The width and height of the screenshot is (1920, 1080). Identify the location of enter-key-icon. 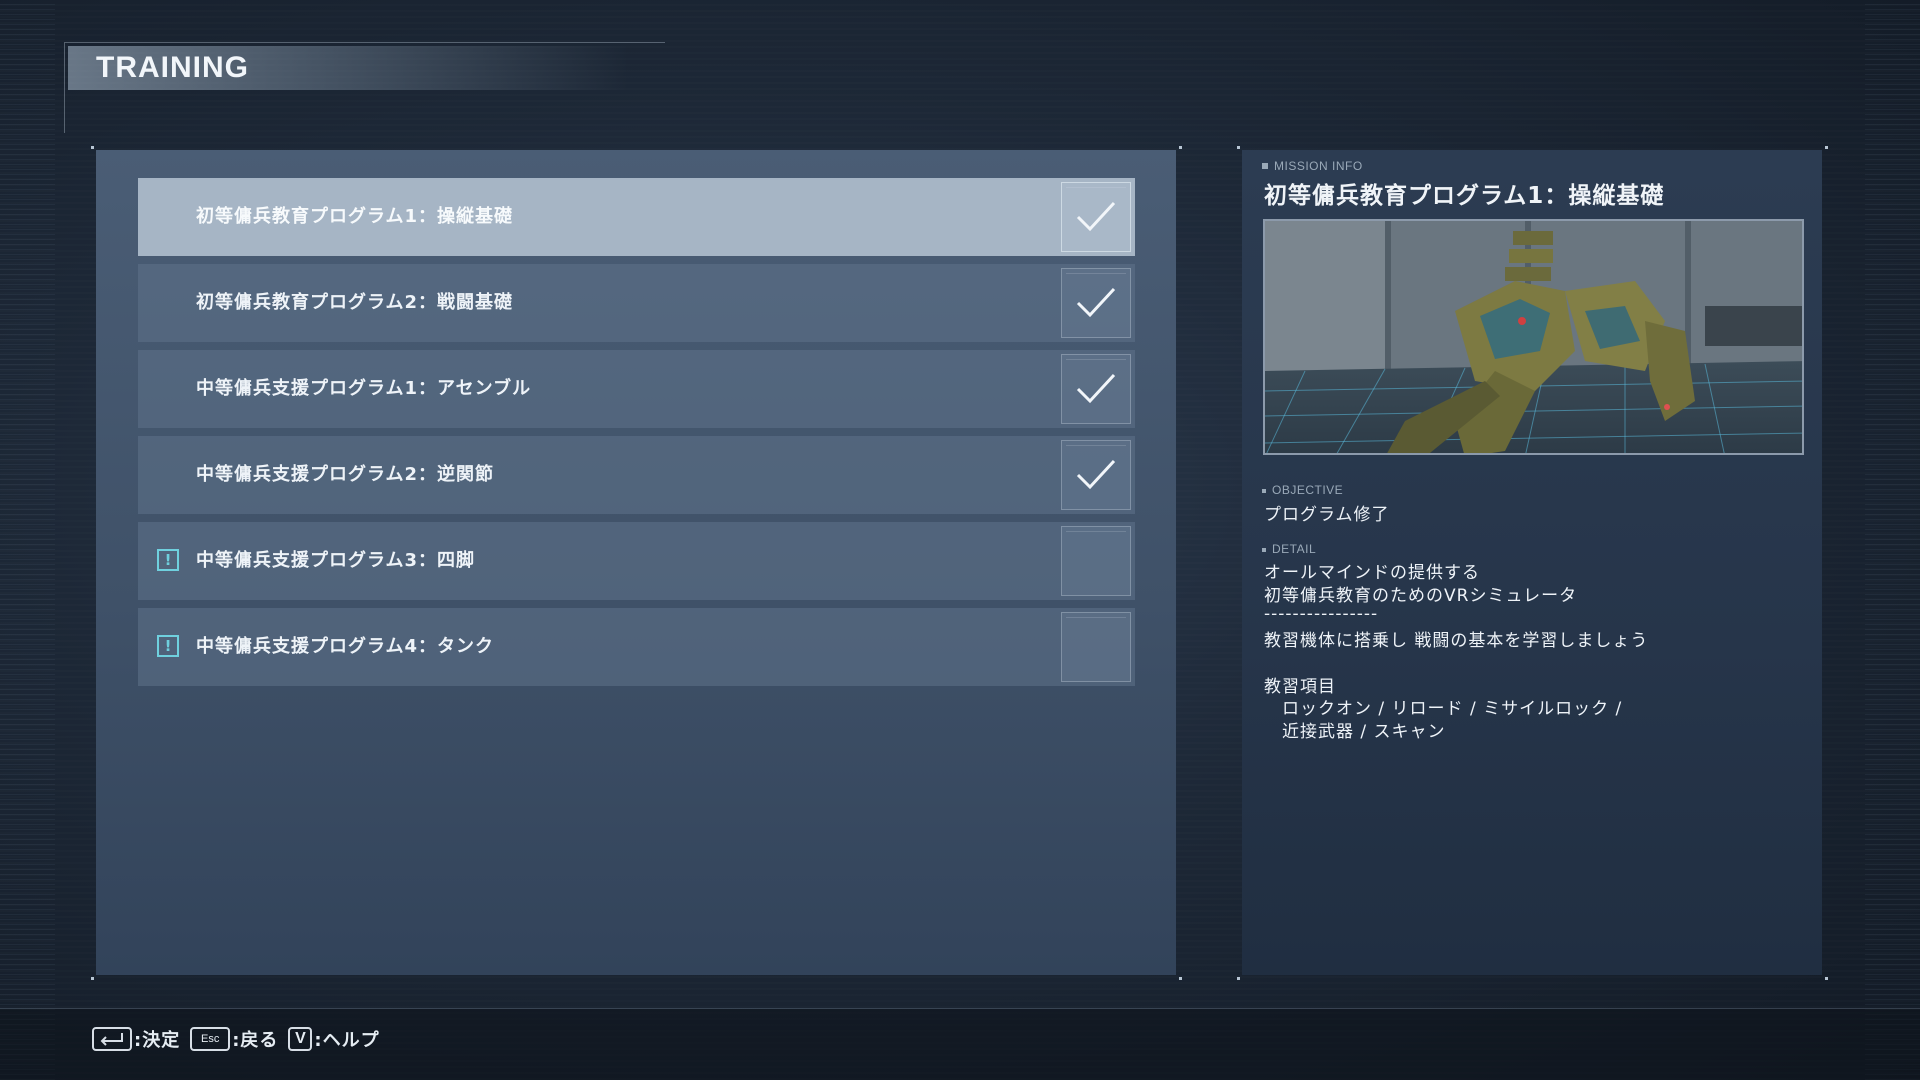
(112, 1039).